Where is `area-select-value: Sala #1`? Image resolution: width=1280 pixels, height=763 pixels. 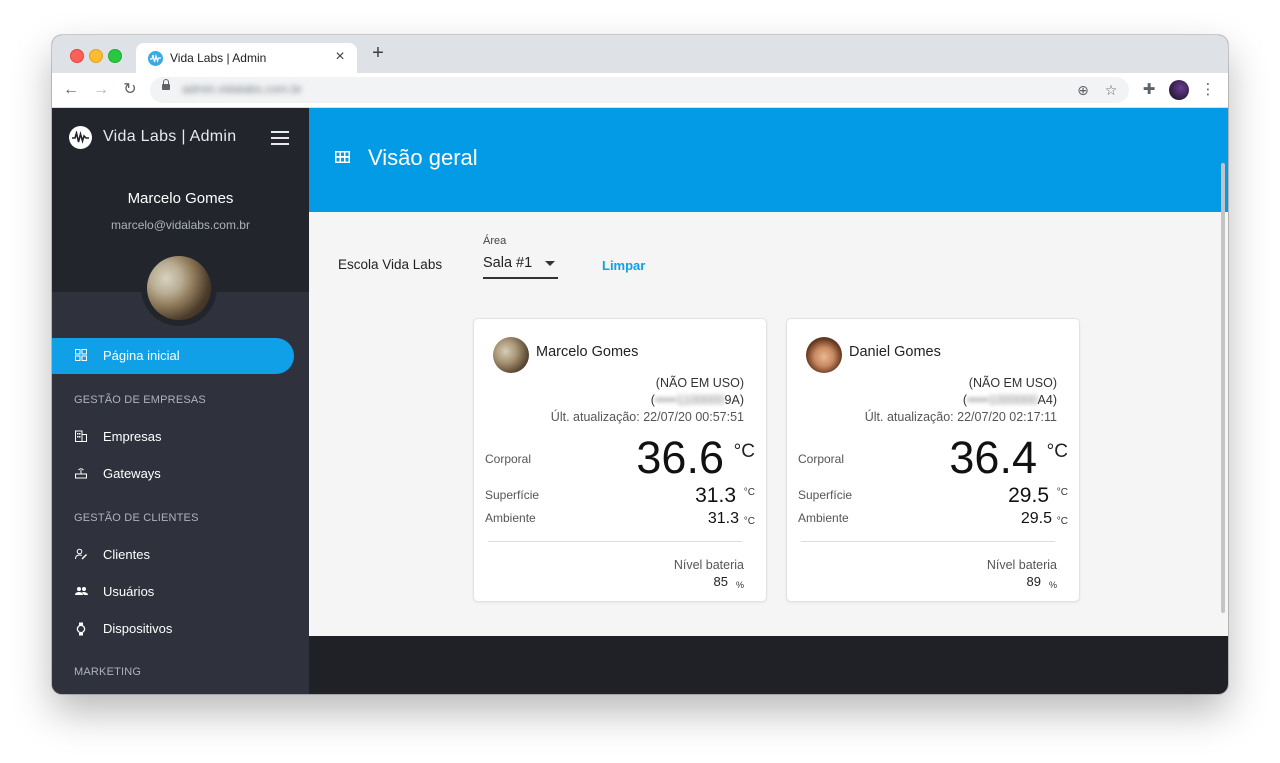
area-select-value: Sala #1 is located at coordinates (508, 263).